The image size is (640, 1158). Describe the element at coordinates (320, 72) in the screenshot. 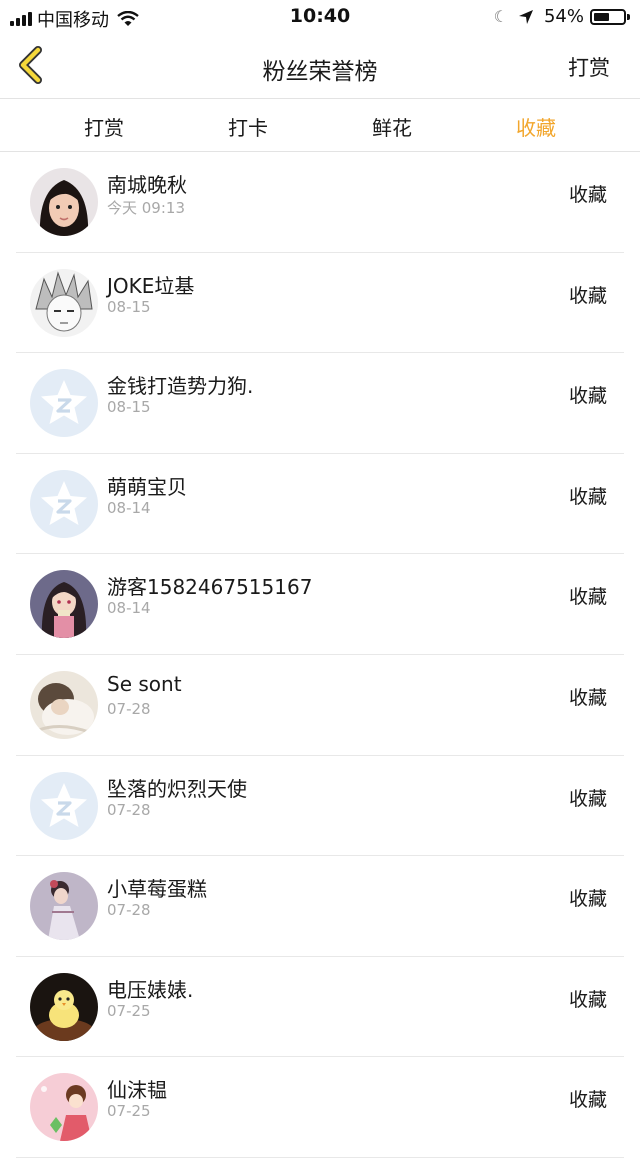

I see `page-title: 粉丝荣誉榜` at that location.